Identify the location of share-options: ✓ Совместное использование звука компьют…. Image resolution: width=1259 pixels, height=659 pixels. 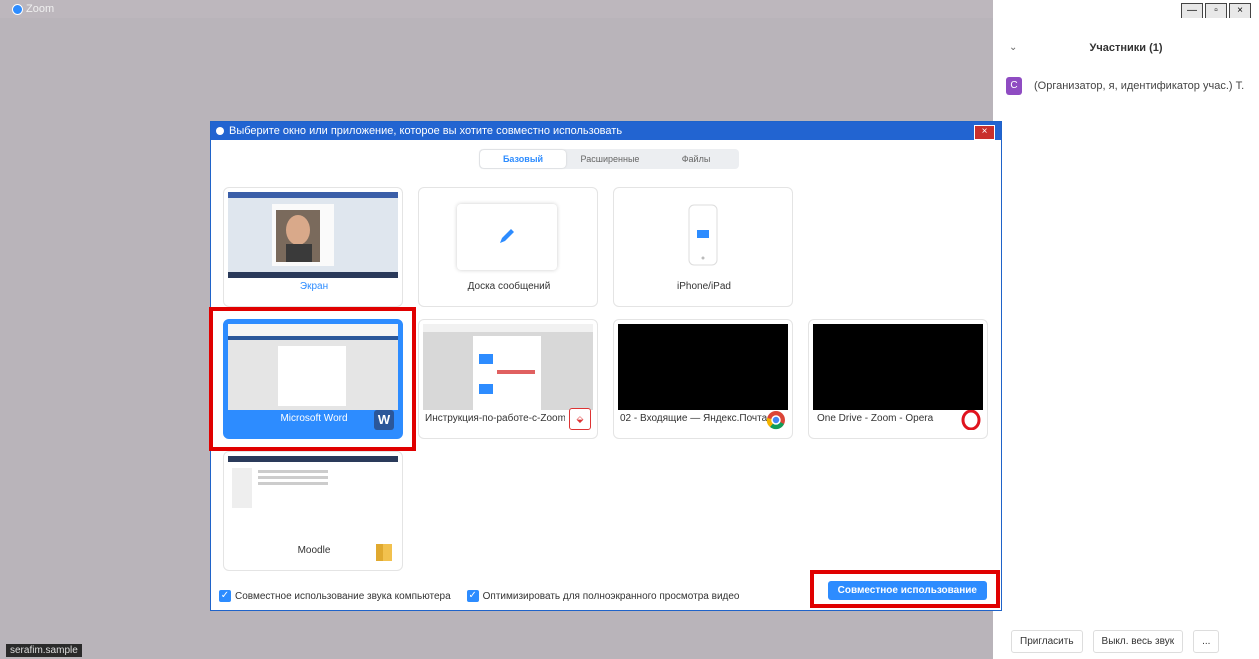
(479, 596).